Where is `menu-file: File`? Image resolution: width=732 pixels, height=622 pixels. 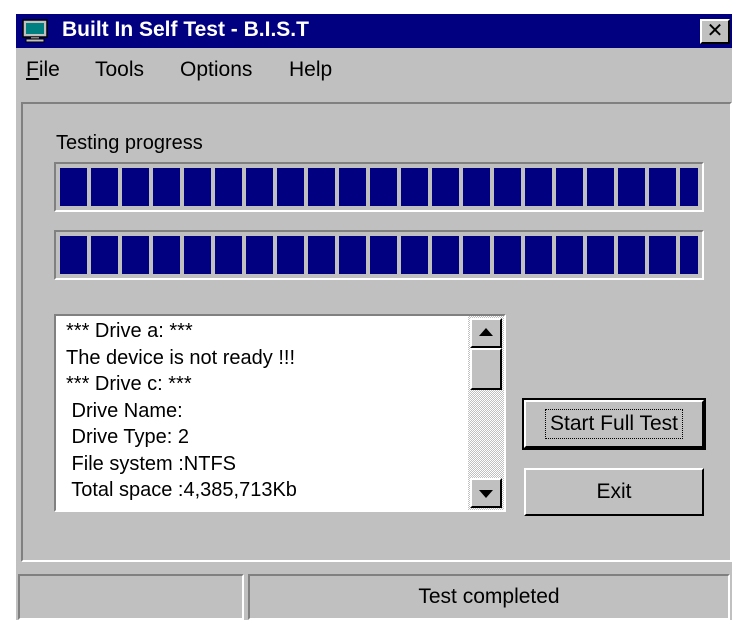 menu-file: File is located at coordinates (43, 70).